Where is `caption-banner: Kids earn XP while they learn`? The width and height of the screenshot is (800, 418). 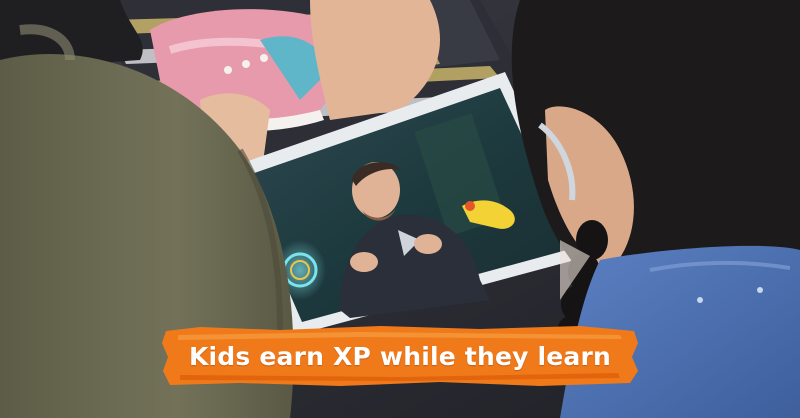
caption-banner: Kids earn XP while they learn is located at coordinates (400, 356).